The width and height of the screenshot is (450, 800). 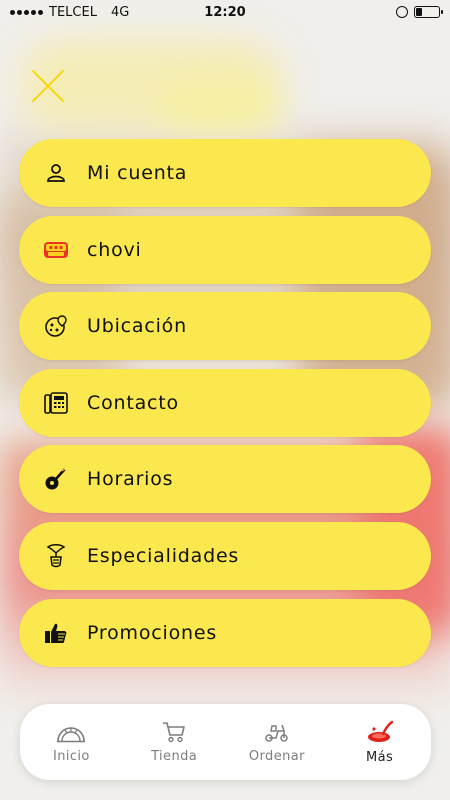 What do you see at coordinates (56, 403) in the screenshot?
I see `phone-icon` at bounding box center [56, 403].